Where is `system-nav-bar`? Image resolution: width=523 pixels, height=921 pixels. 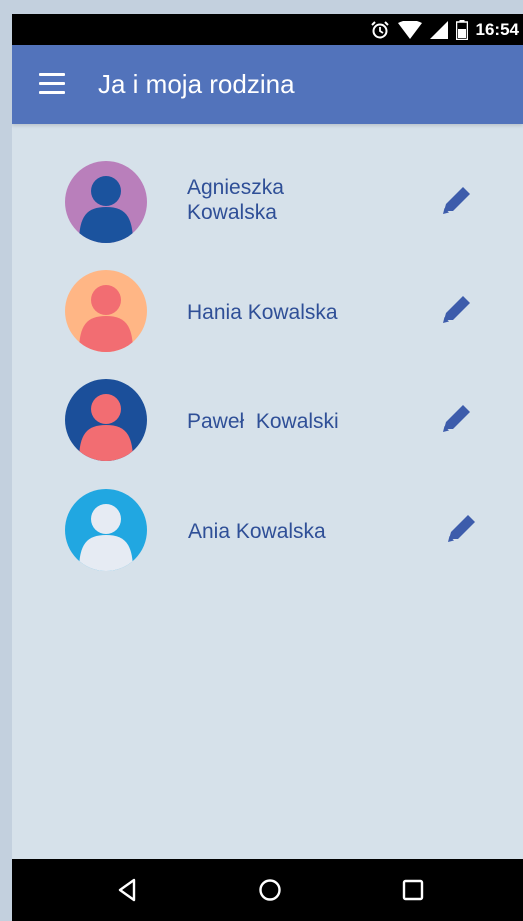
system-nav-bar is located at coordinates (267, 890).